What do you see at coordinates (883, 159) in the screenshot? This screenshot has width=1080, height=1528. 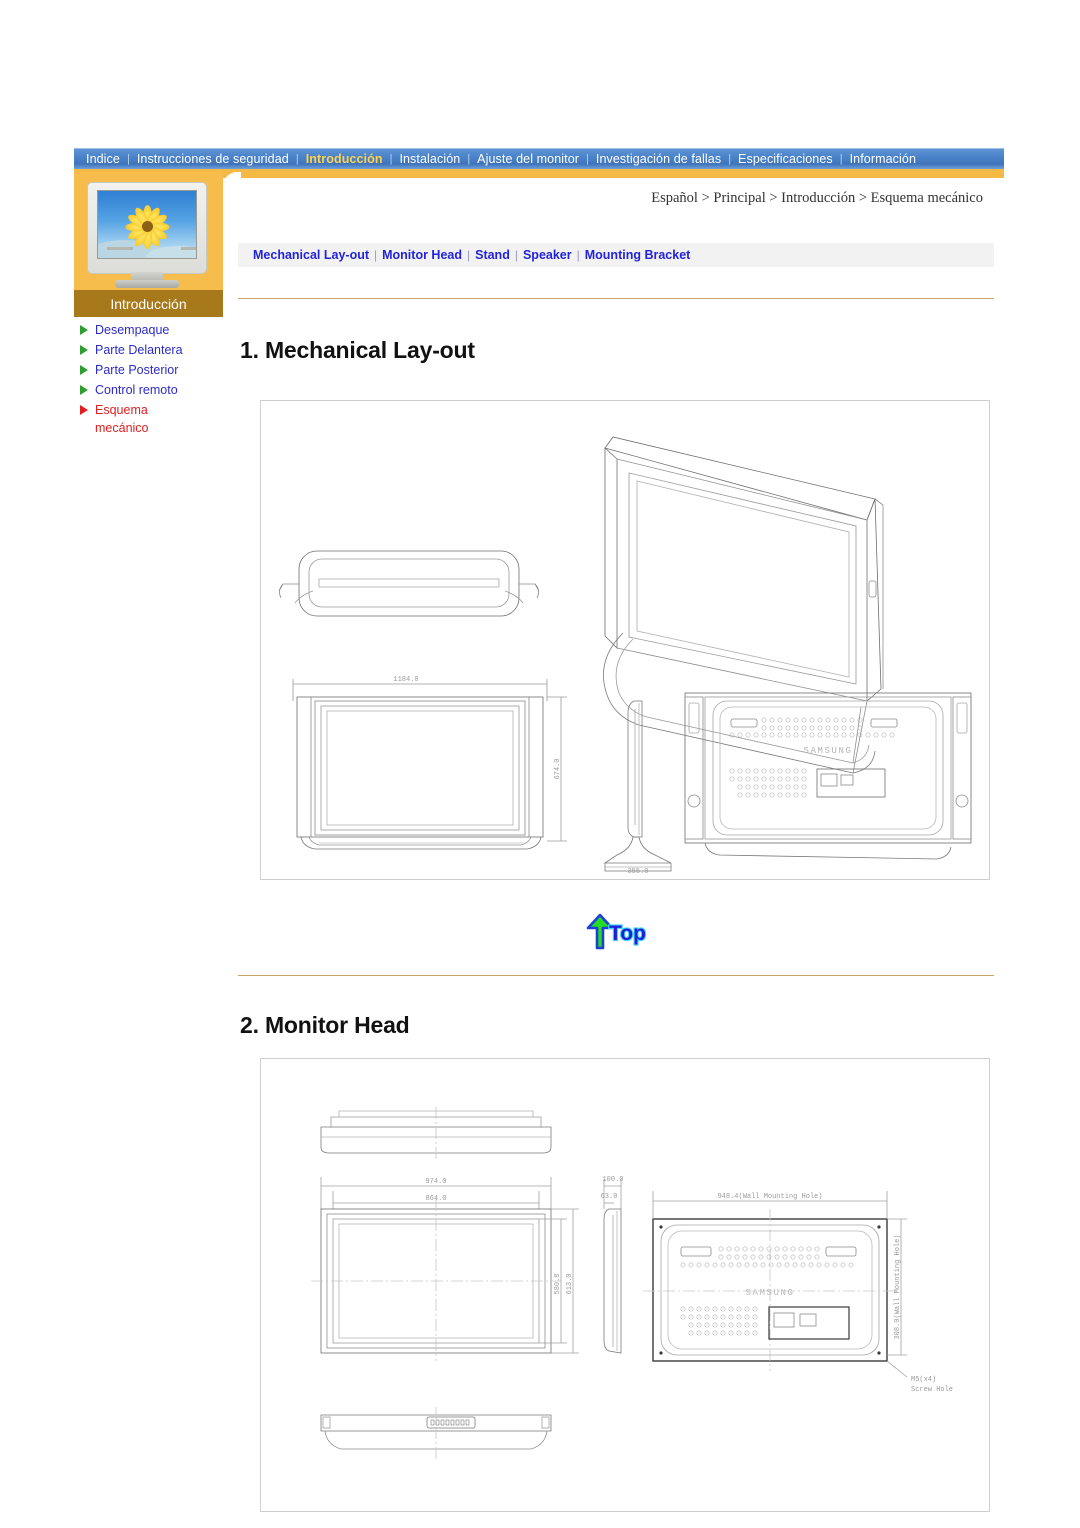 I see `nav-item-informacion: Información` at bounding box center [883, 159].